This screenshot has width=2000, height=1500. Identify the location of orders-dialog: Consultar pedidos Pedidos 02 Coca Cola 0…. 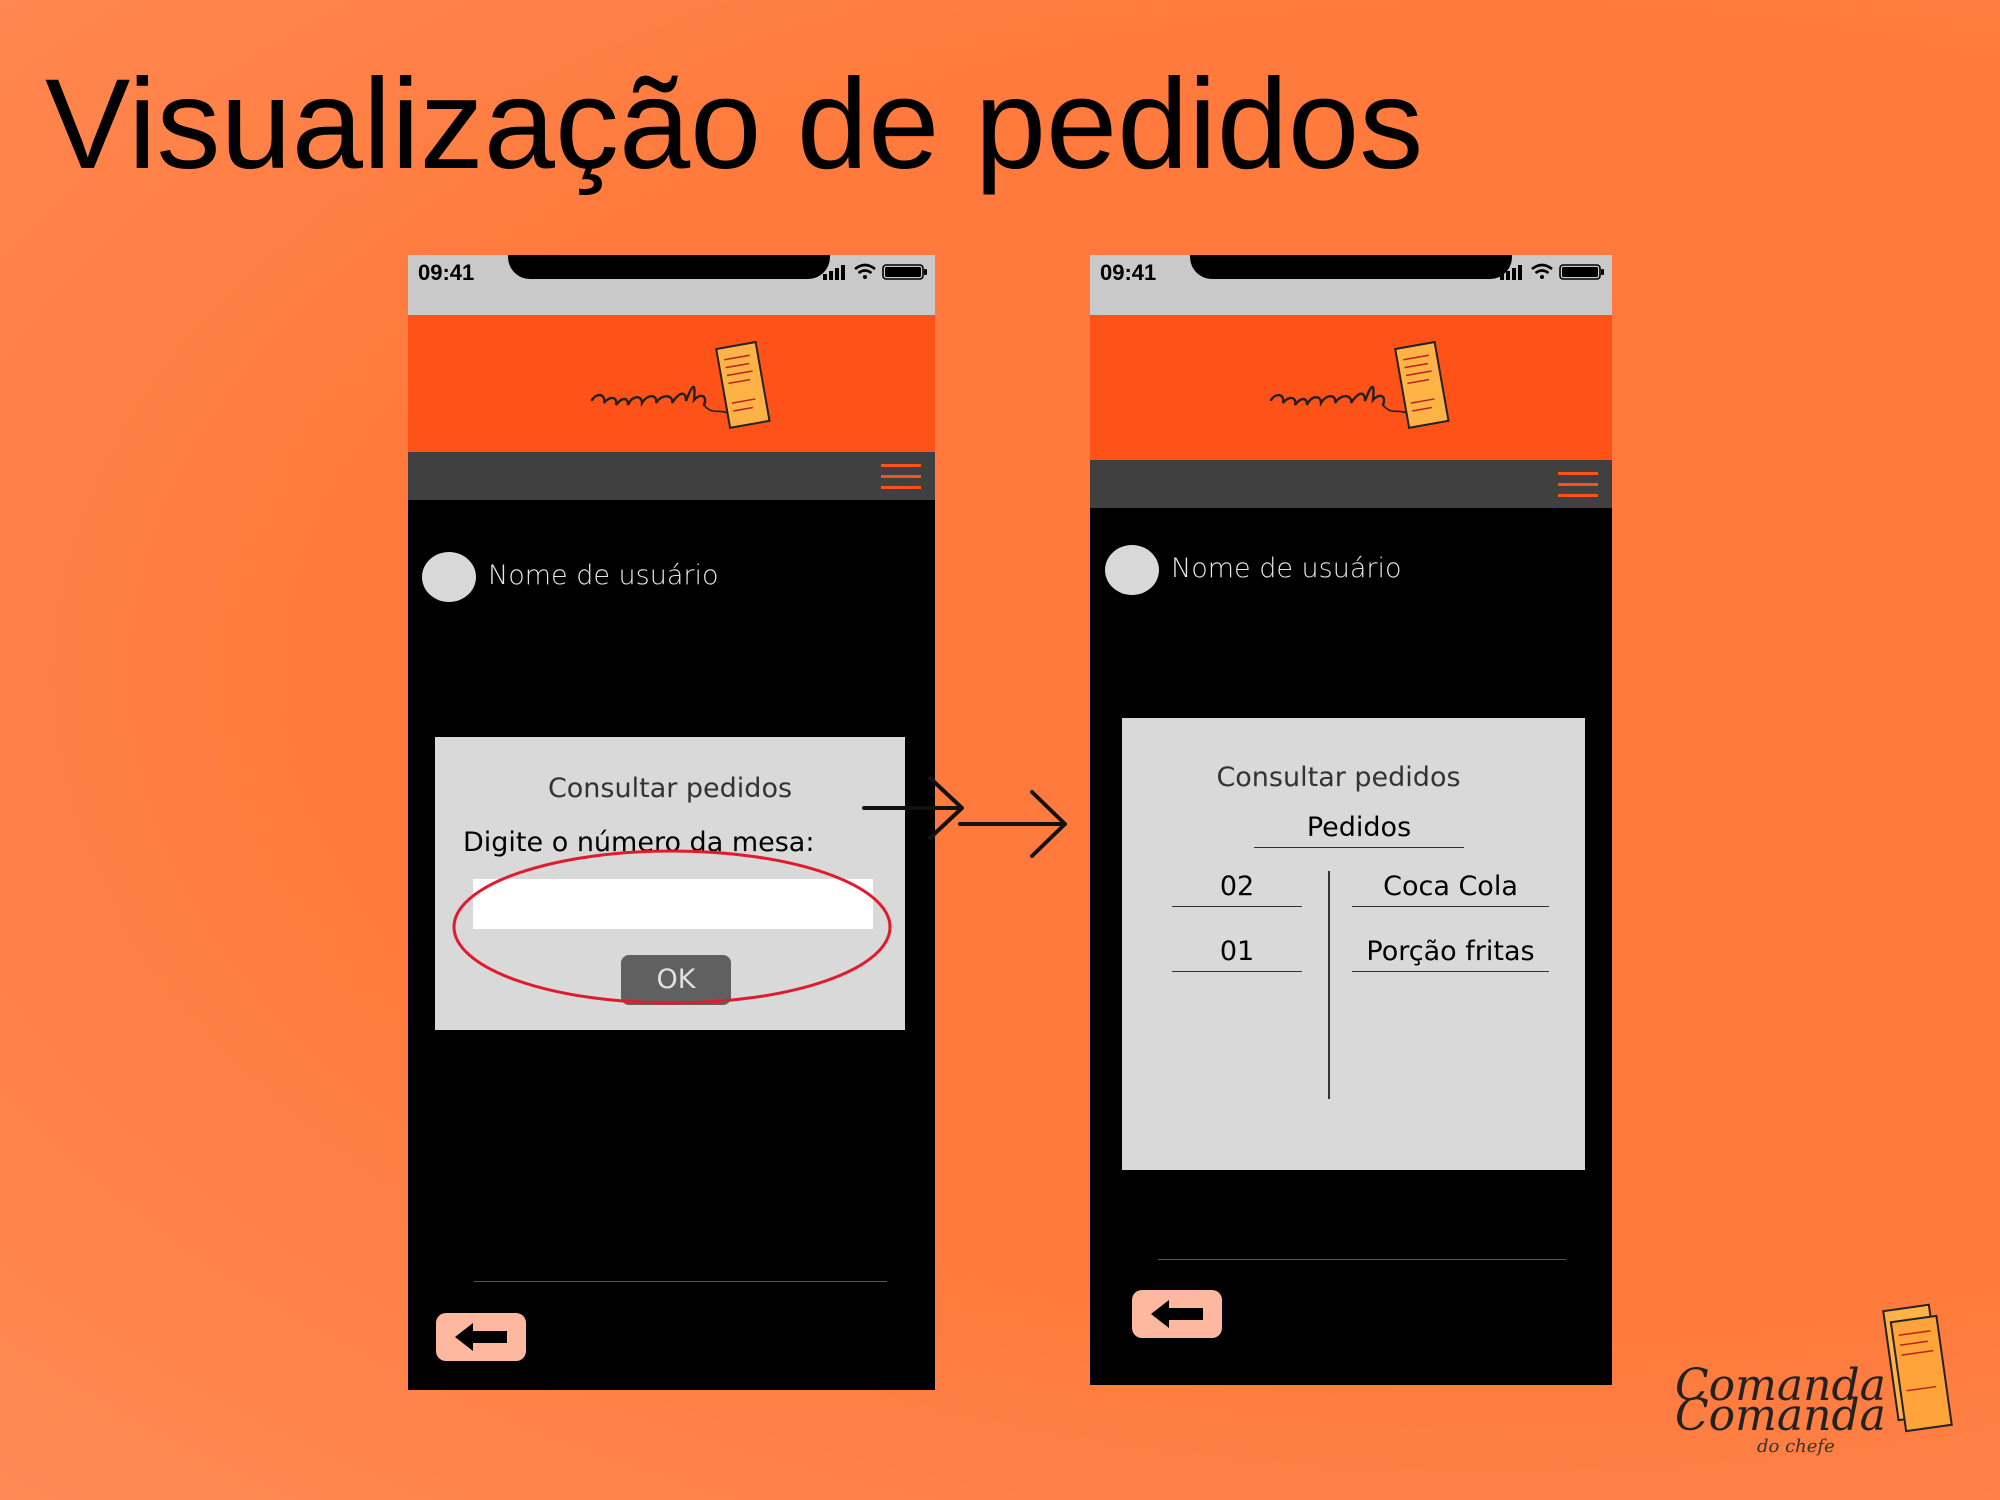
(1353, 944).